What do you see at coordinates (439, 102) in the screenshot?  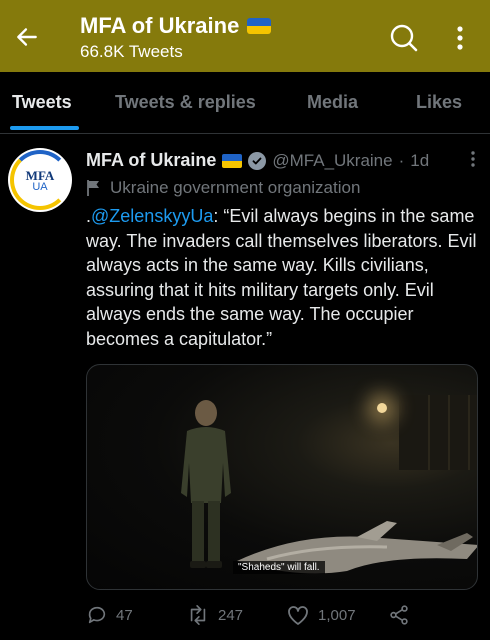 I see `tab-likes: Likes` at bounding box center [439, 102].